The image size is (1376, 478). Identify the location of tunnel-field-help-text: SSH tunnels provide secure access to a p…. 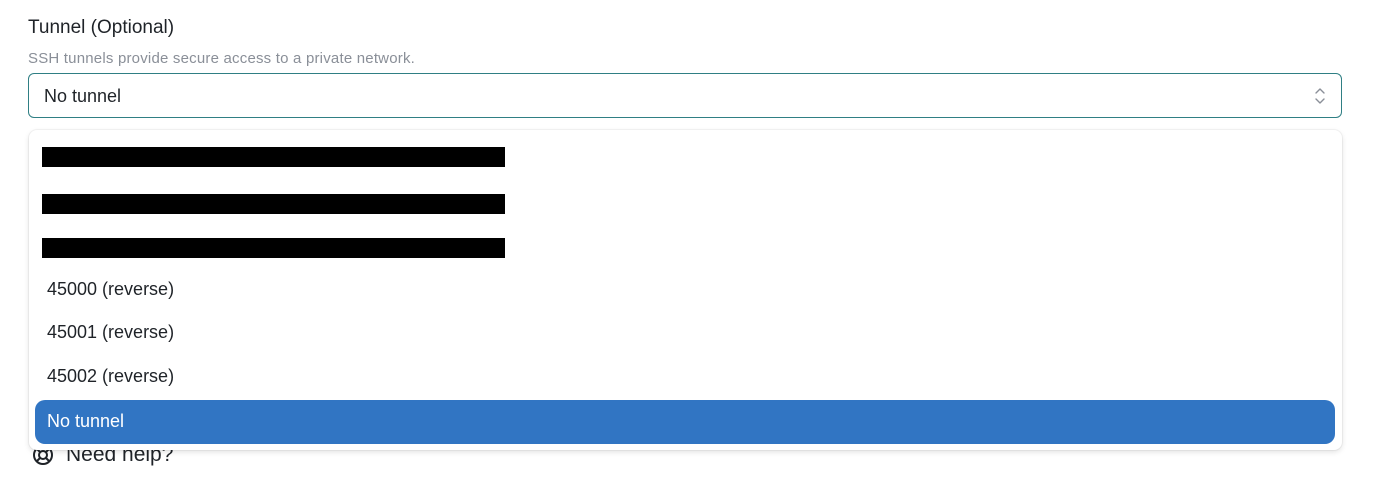
(222, 58).